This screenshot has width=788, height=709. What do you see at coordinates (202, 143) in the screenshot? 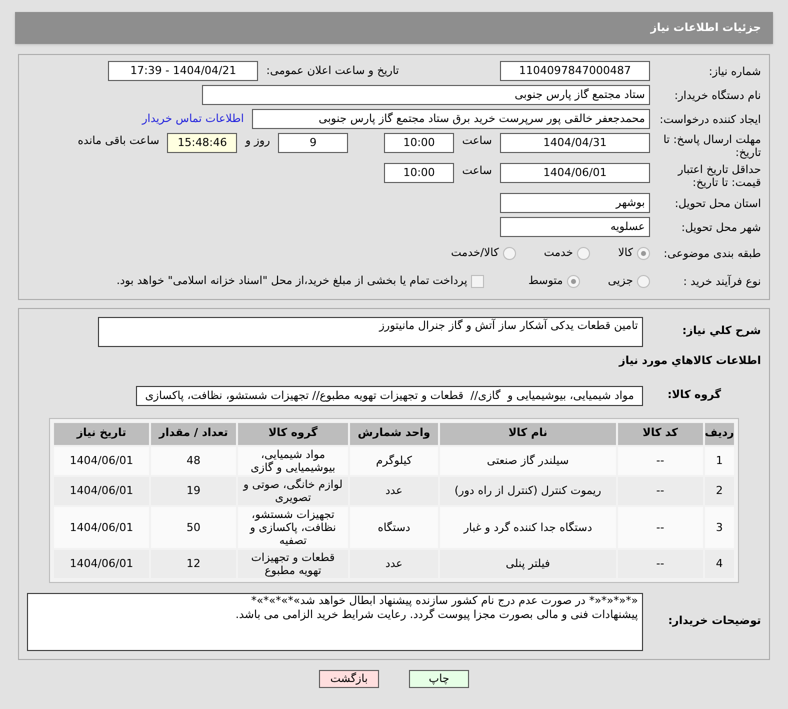
I see `text-field: 15:48:46` at bounding box center [202, 143].